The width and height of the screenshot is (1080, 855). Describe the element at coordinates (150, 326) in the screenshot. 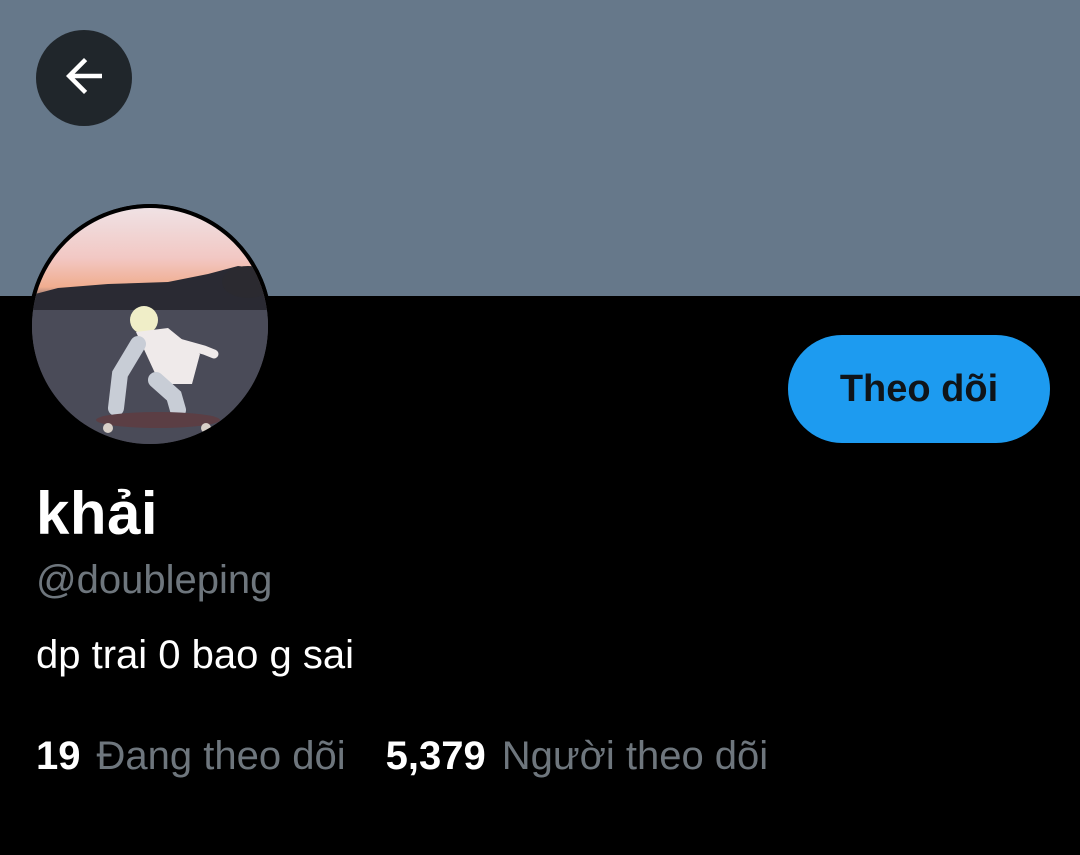

I see `avatar` at that location.